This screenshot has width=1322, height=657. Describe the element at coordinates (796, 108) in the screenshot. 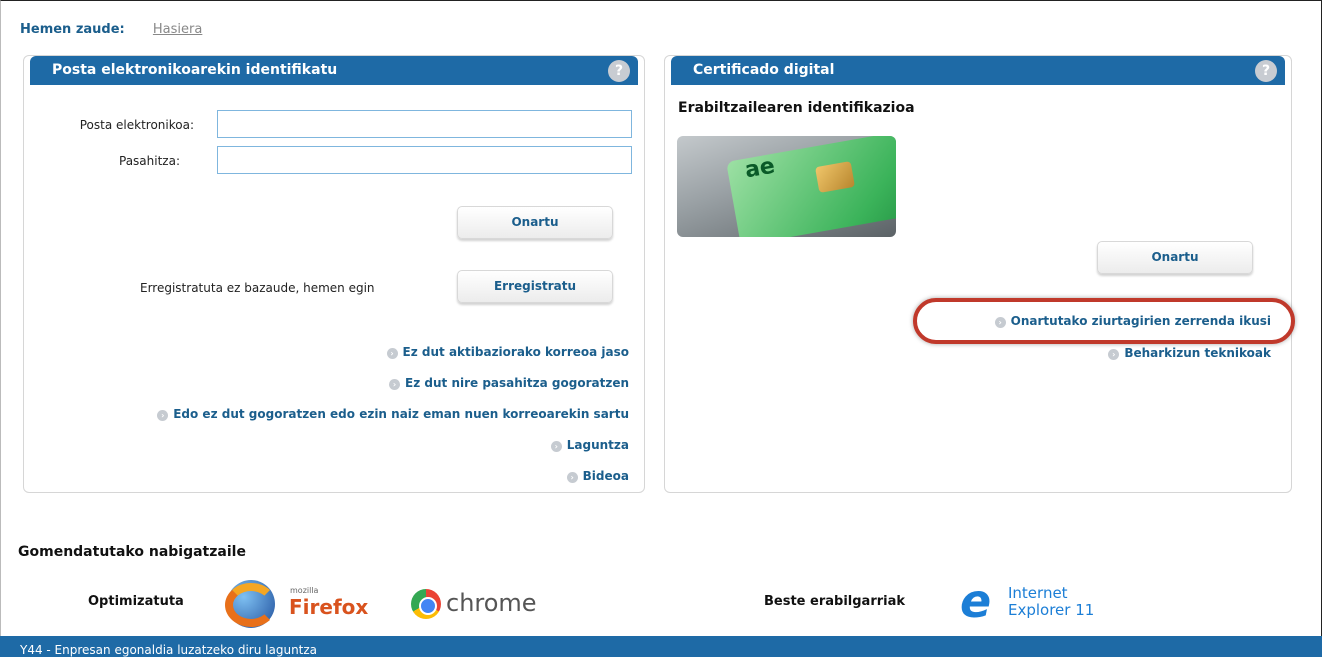

I see `user-identification-title: Erabiltzailearen identifikazioa` at that location.